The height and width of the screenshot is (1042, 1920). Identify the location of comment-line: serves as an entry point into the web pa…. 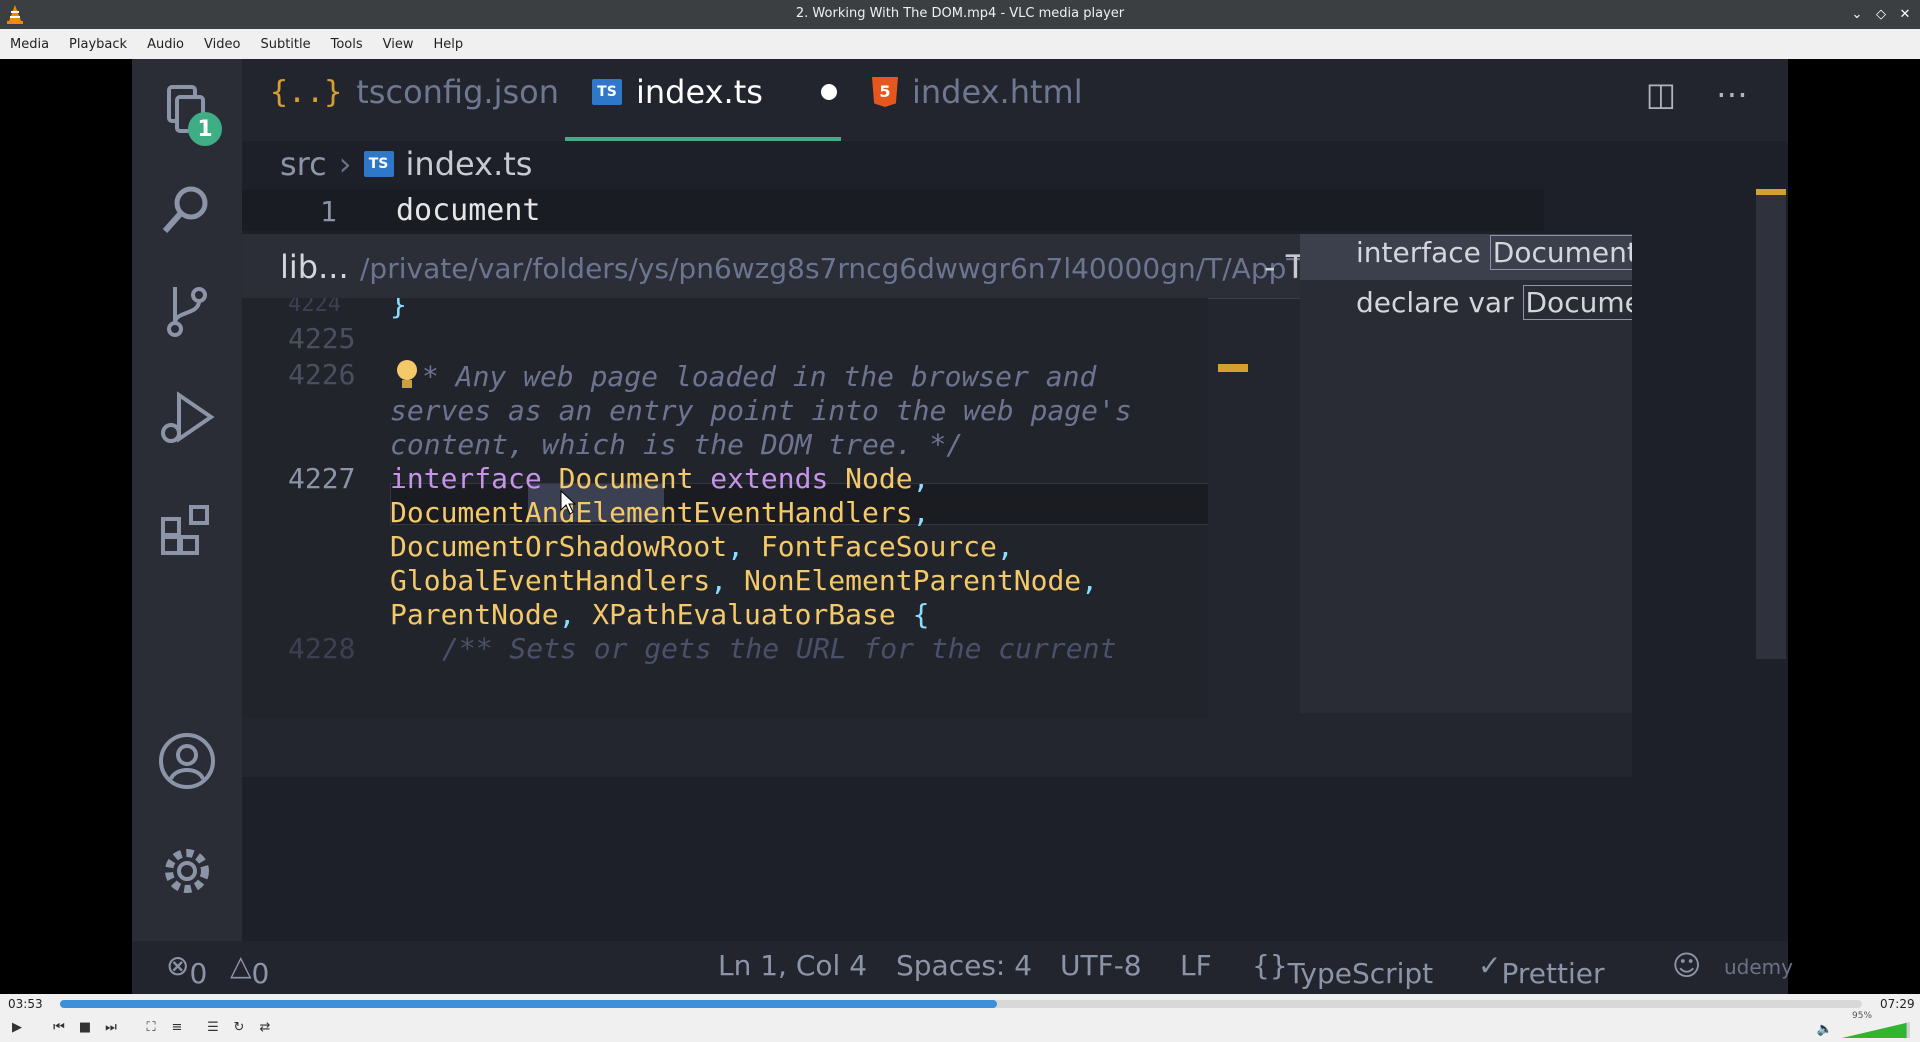
(761, 410).